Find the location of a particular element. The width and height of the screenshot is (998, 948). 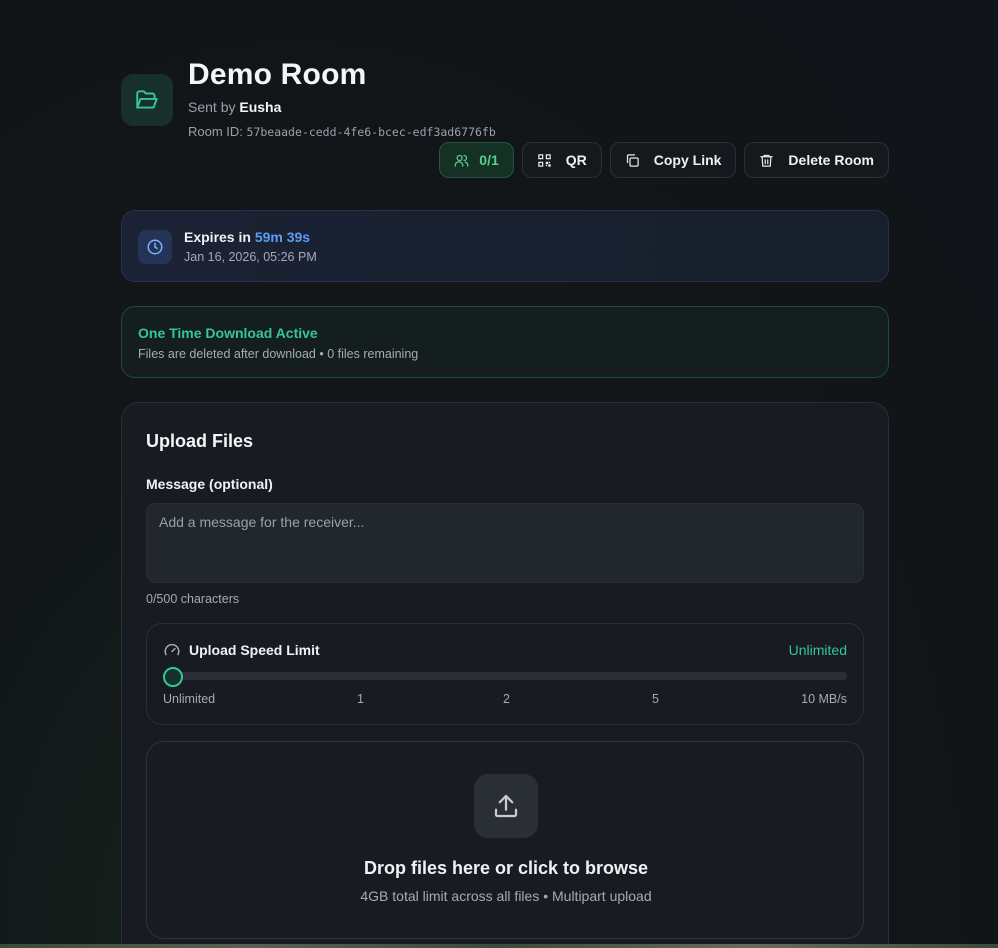

sender-name: Eusha is located at coordinates (260, 107).